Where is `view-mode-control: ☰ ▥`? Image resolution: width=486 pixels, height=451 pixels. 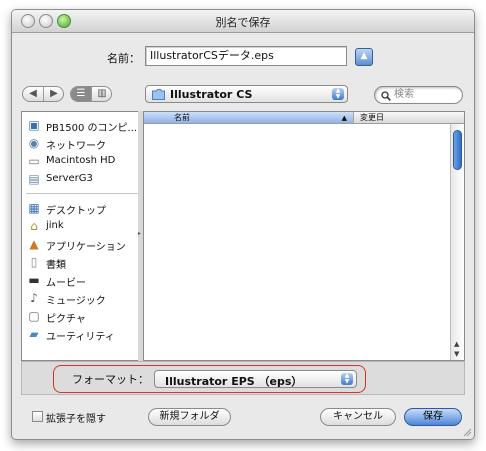 view-mode-control: ☰ ▥ is located at coordinates (91, 94).